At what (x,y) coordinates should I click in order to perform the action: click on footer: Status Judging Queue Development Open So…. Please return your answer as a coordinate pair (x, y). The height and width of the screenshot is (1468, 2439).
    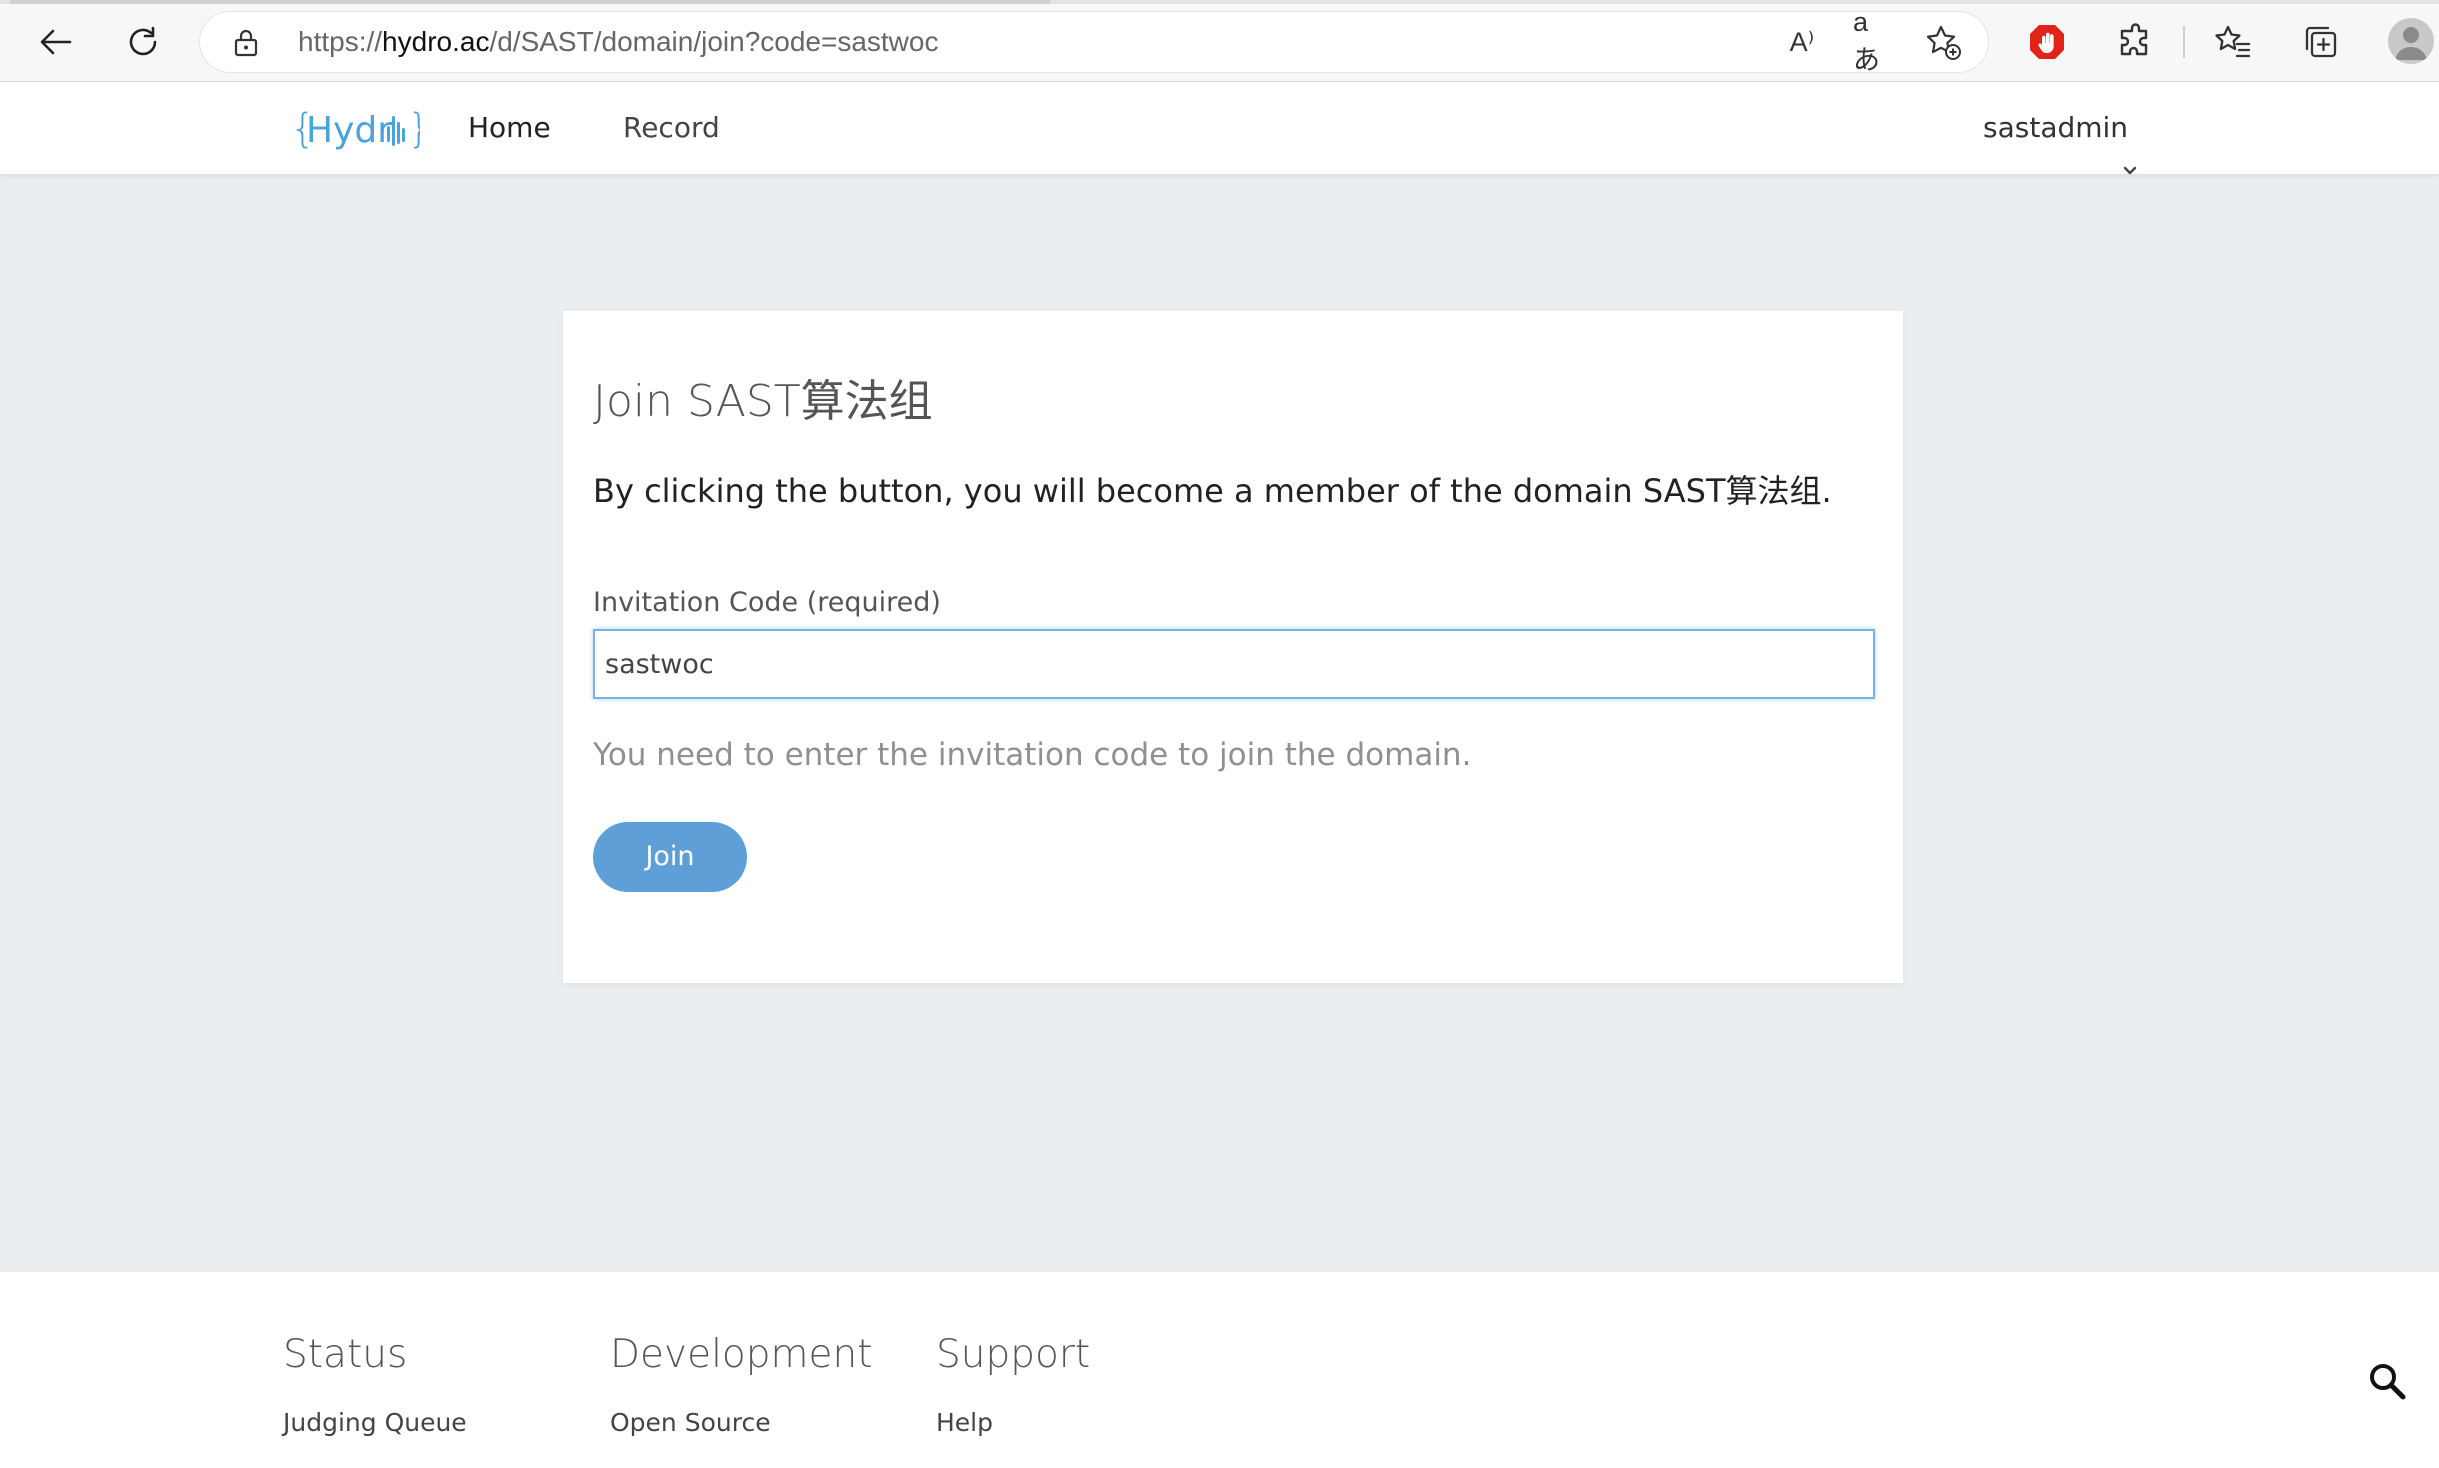
    Looking at the image, I should click on (1219, 1370).